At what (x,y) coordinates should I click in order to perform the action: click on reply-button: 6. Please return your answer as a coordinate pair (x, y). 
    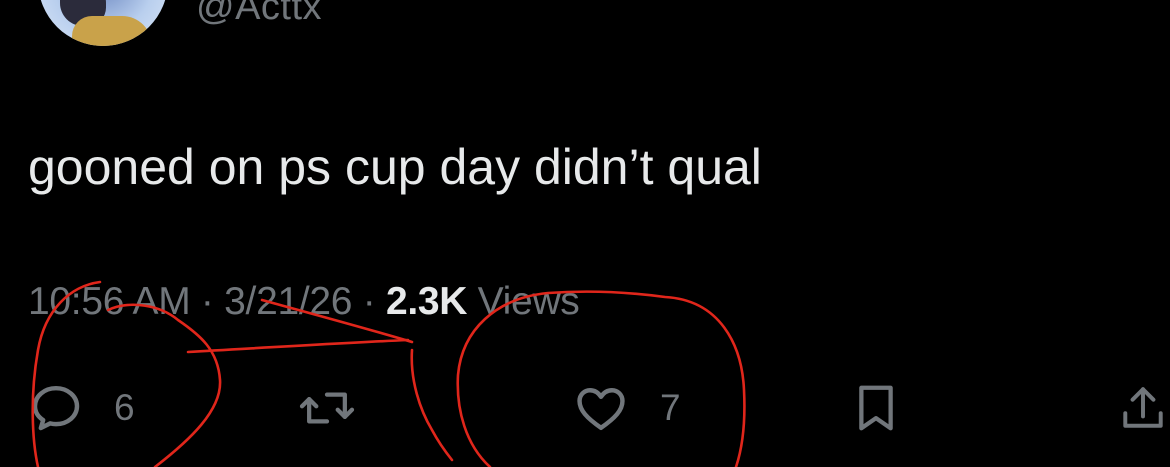
    Looking at the image, I should click on (81, 408).